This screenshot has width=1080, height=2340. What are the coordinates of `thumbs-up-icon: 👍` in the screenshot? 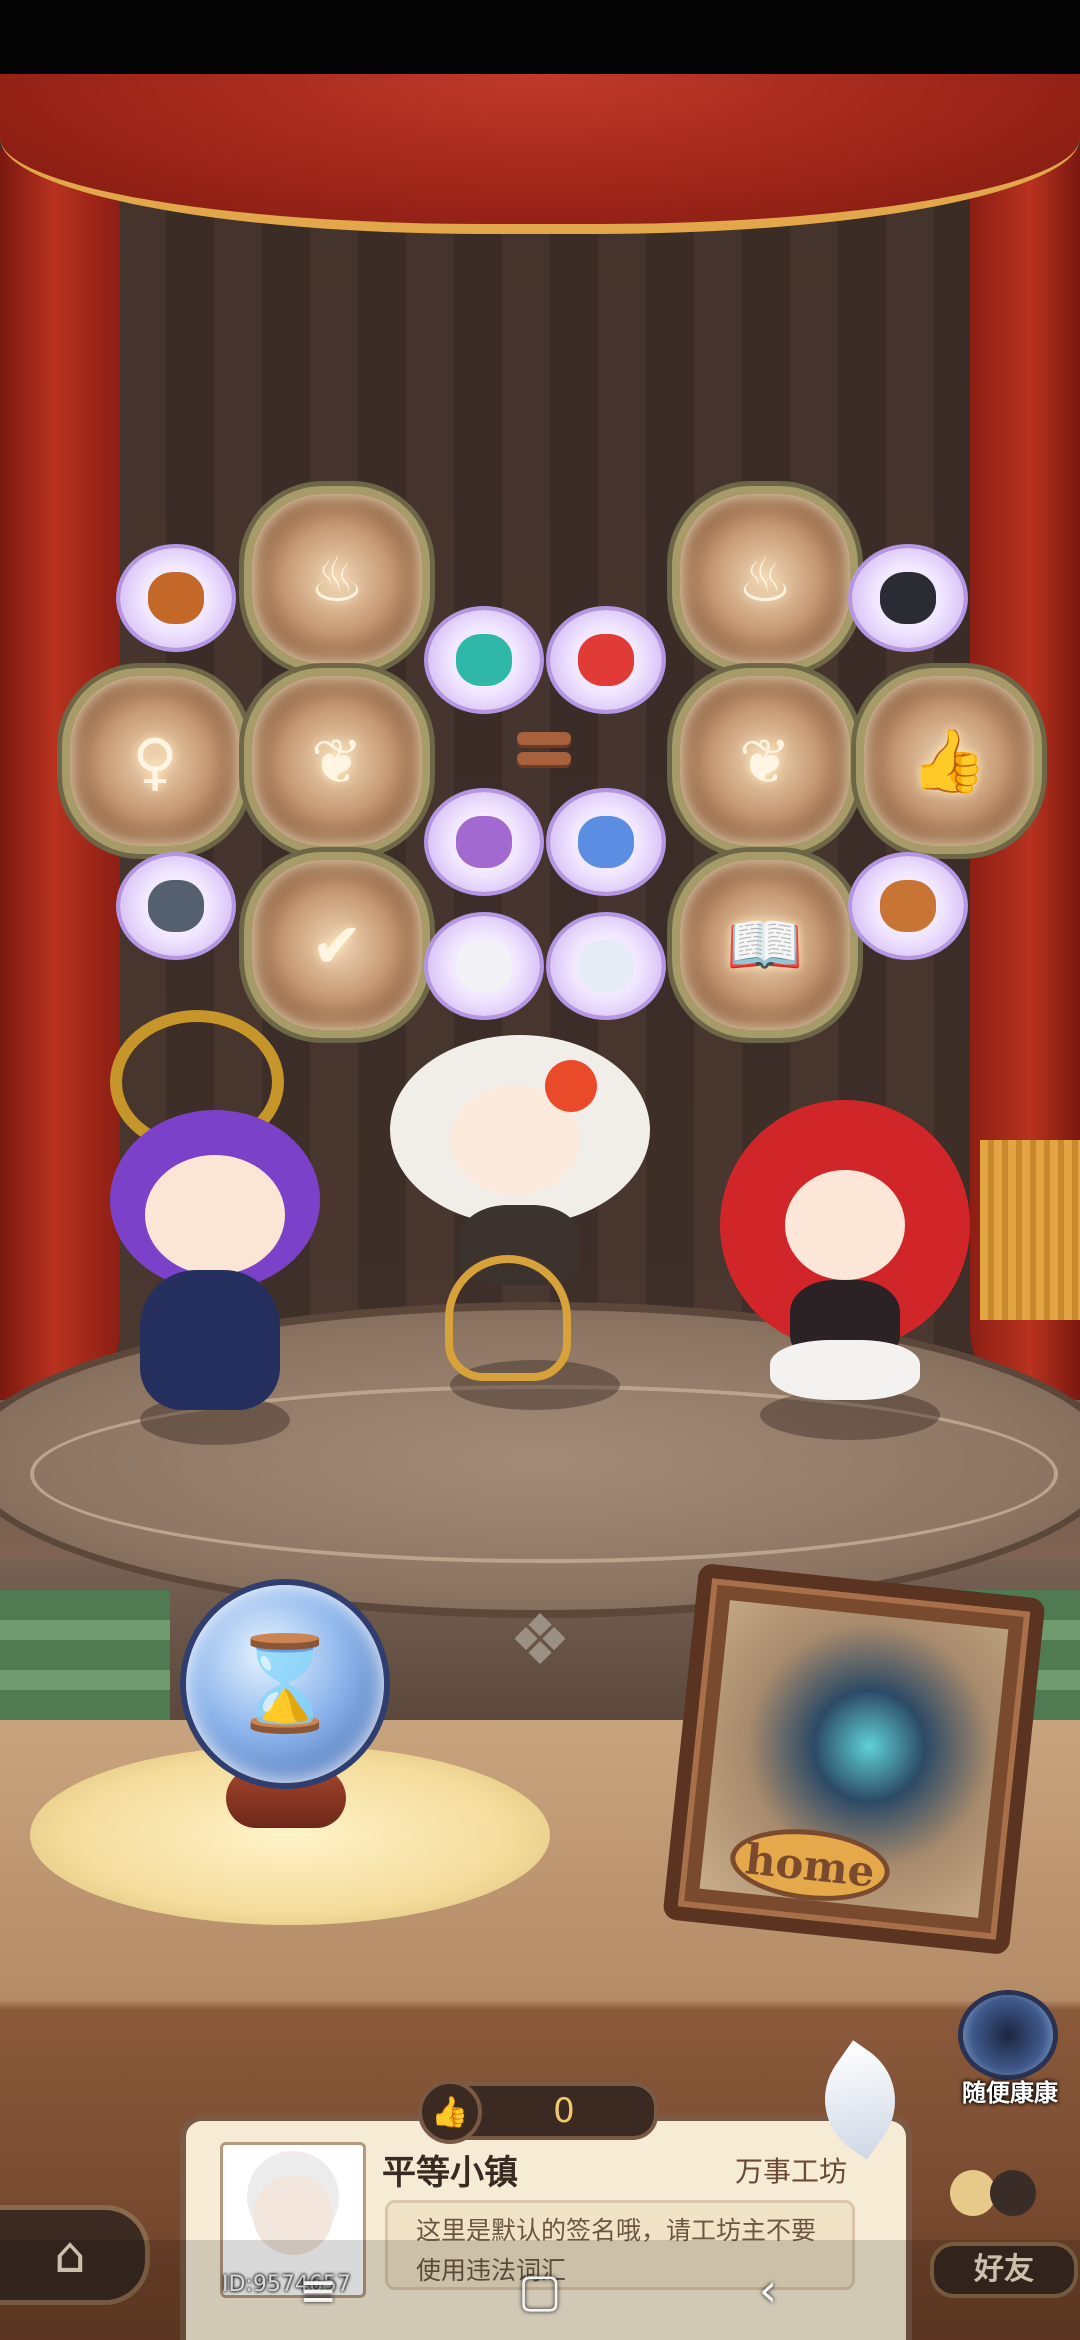 It's located at (450, 2112).